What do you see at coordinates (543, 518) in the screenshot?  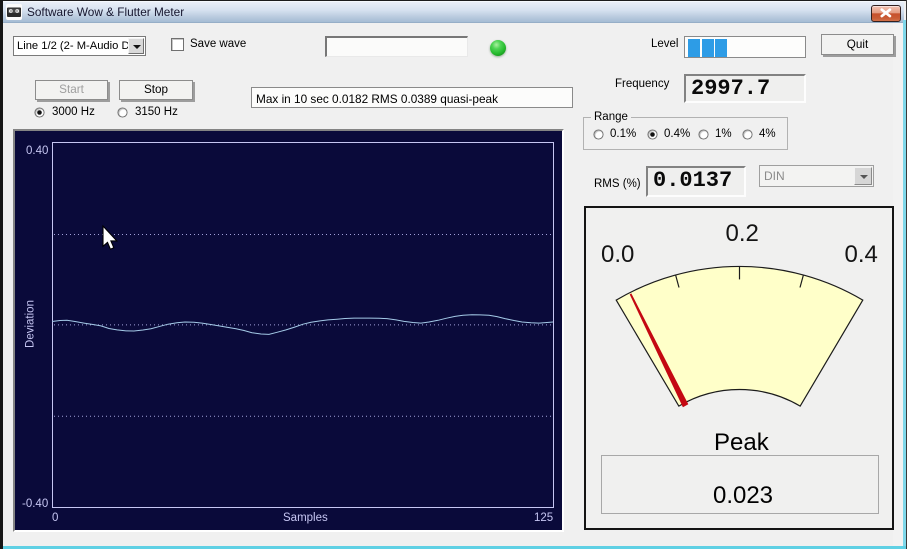 I see `svg-text: 125` at bounding box center [543, 518].